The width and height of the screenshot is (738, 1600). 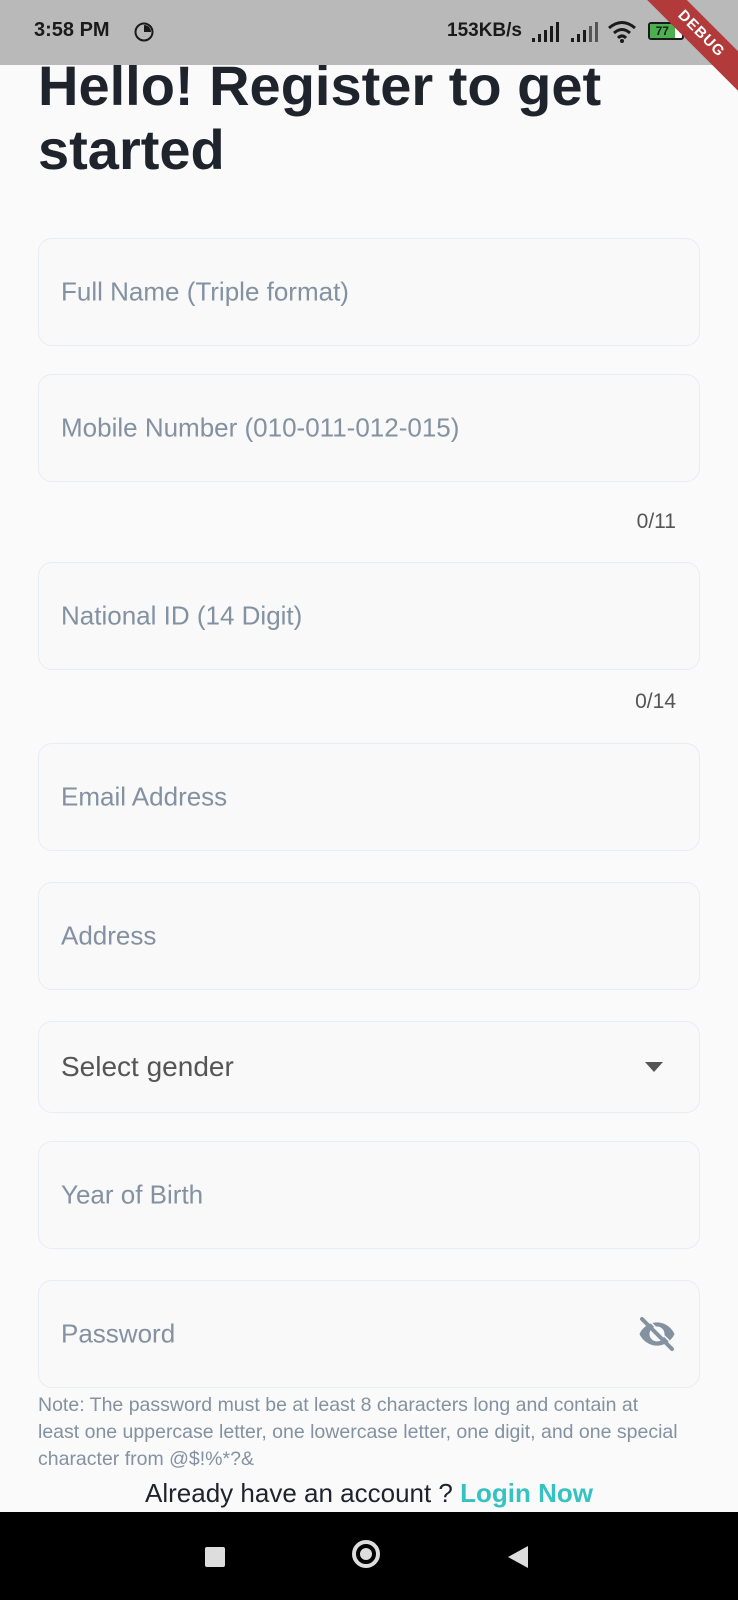 What do you see at coordinates (118, 1333) in the screenshot?
I see `password-placeholder: Password` at bounding box center [118, 1333].